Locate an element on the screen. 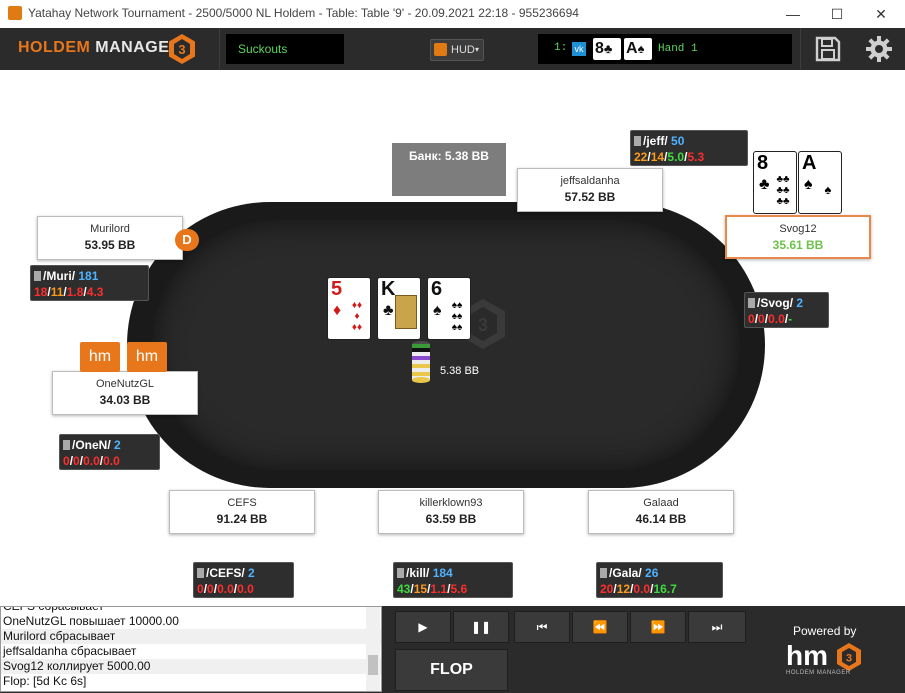 The height and width of the screenshot is (693, 905). log-scrollbar is located at coordinates (373, 649).